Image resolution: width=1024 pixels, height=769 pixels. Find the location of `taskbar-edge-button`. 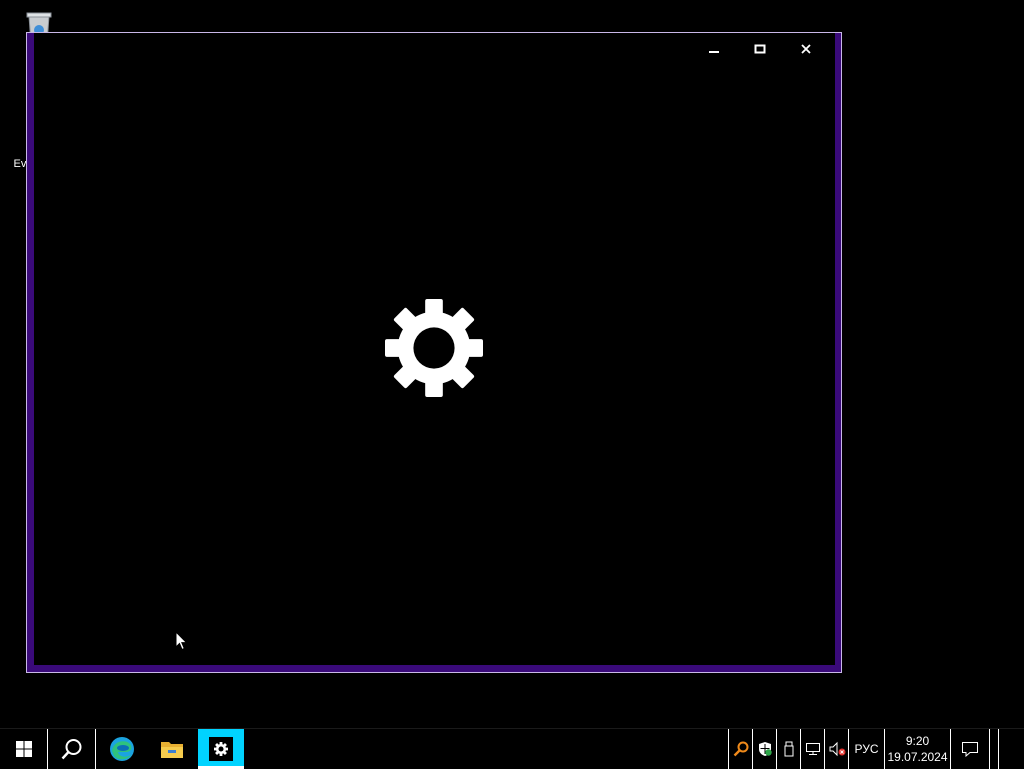

taskbar-edge-button is located at coordinates (122, 749).